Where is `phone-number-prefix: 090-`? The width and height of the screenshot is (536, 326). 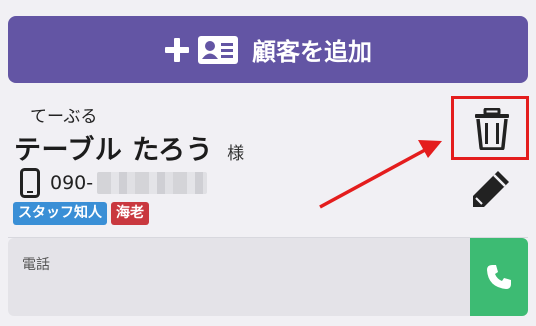 phone-number-prefix: 090- is located at coordinates (72, 183).